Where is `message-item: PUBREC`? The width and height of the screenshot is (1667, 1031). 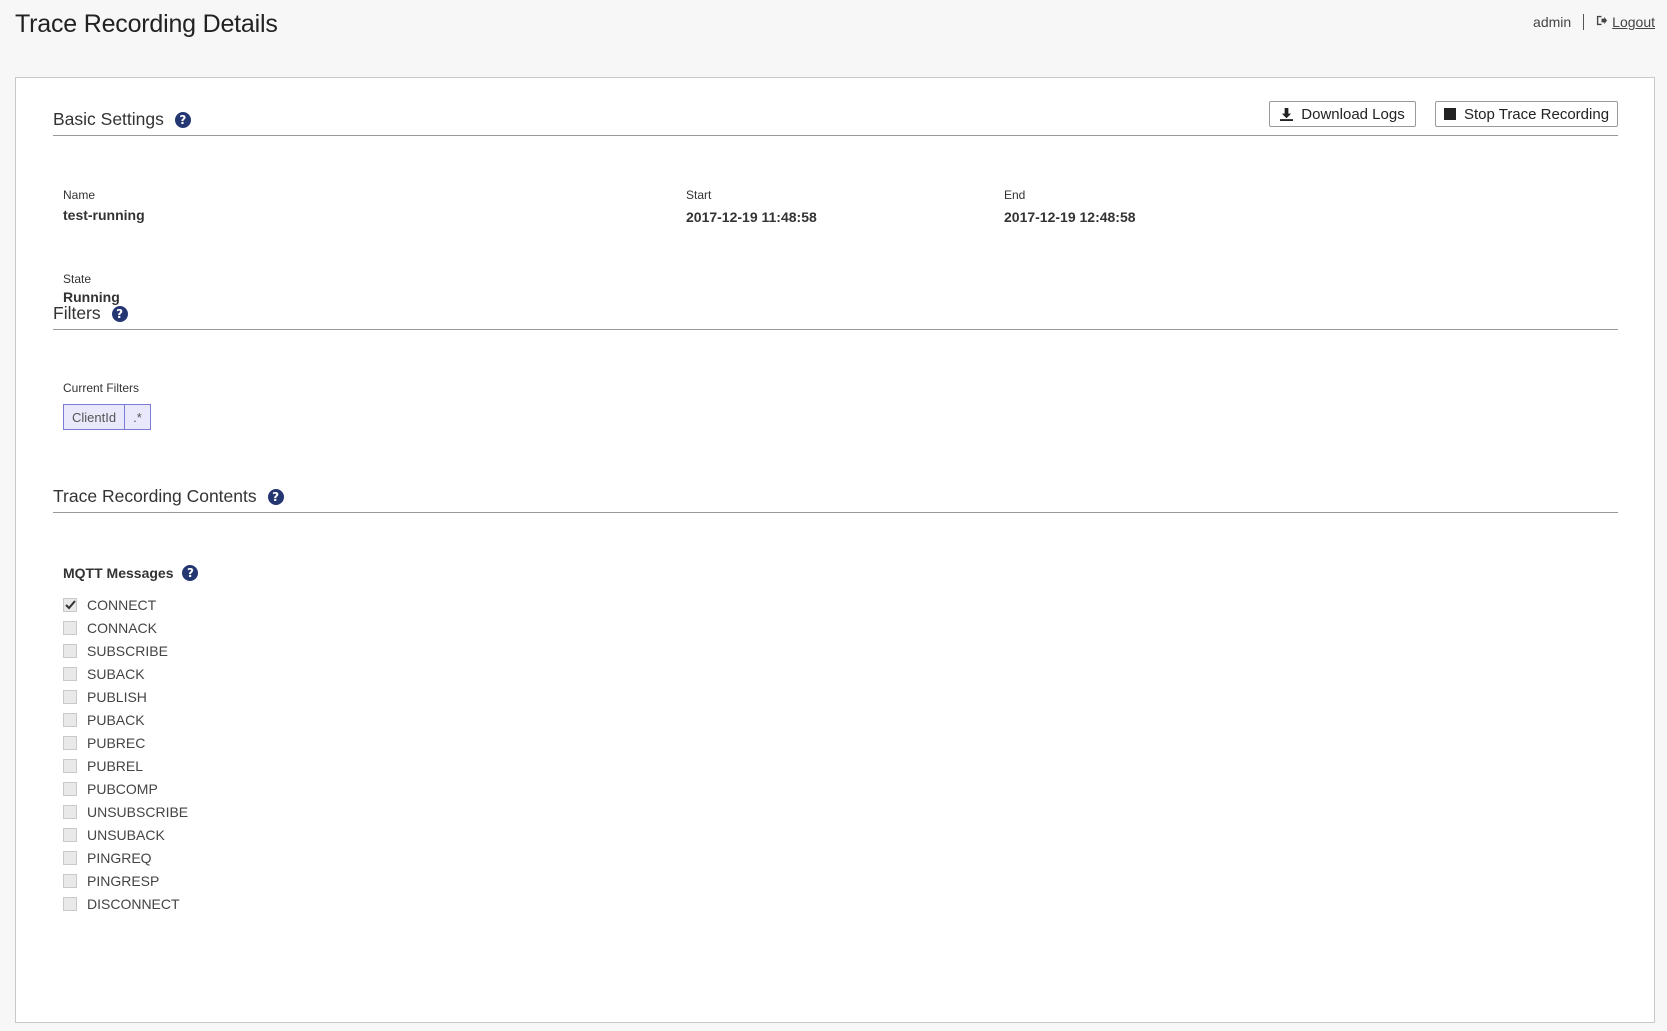
message-item: PUBREC is located at coordinates (125, 742).